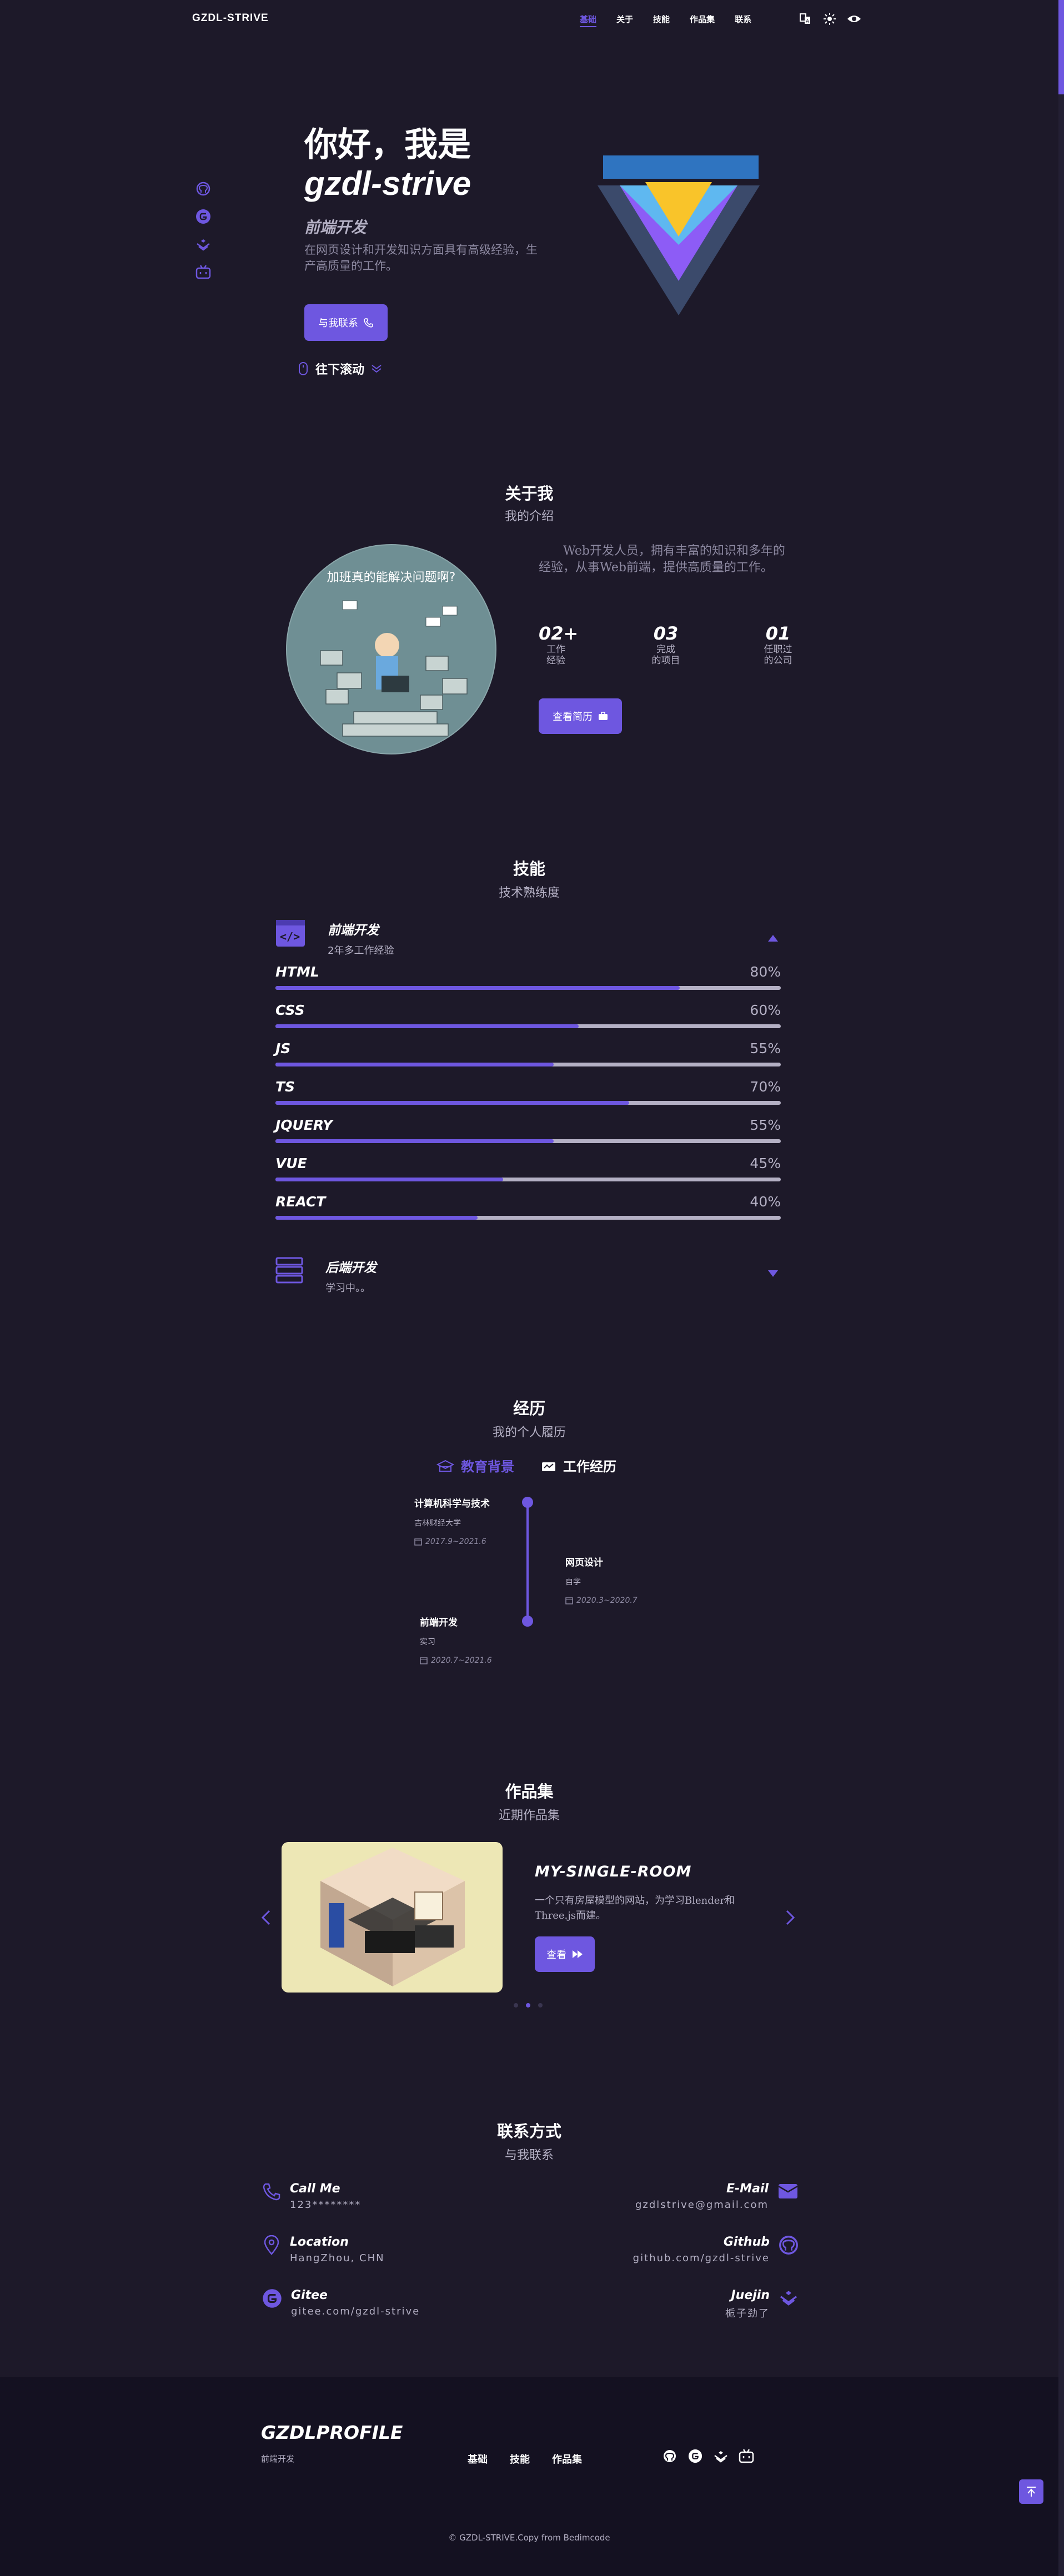  What do you see at coordinates (665, 660) in the screenshot?
I see `stat-projects-label2: 的项目` at bounding box center [665, 660].